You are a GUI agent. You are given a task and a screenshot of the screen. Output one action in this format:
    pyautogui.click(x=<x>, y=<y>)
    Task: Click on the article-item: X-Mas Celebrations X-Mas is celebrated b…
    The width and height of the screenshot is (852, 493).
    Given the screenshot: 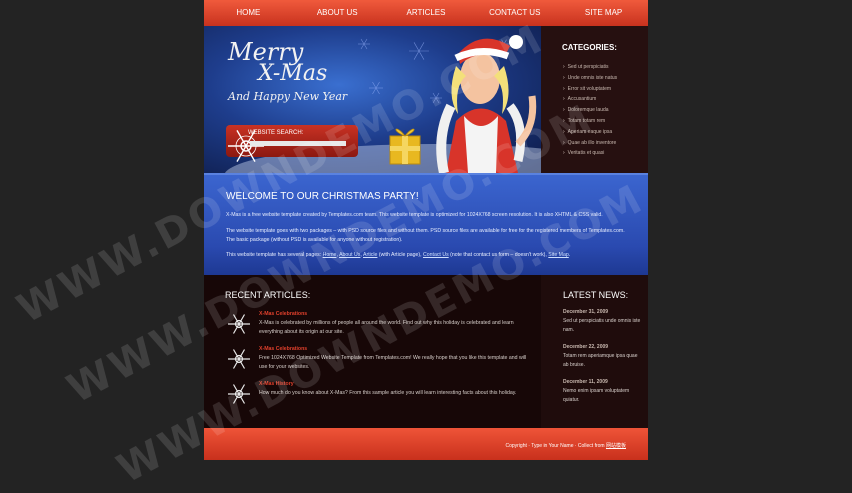 What is the action you would take?
    pyautogui.click(x=376, y=326)
    